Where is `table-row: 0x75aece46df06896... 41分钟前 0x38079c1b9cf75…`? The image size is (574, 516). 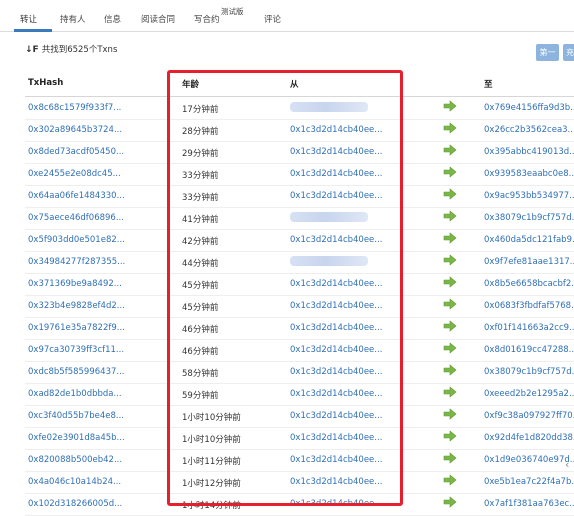
table-row: 0x75aece46df06896... 41分钟前 0x38079c1b9cf75… is located at coordinates (299, 218).